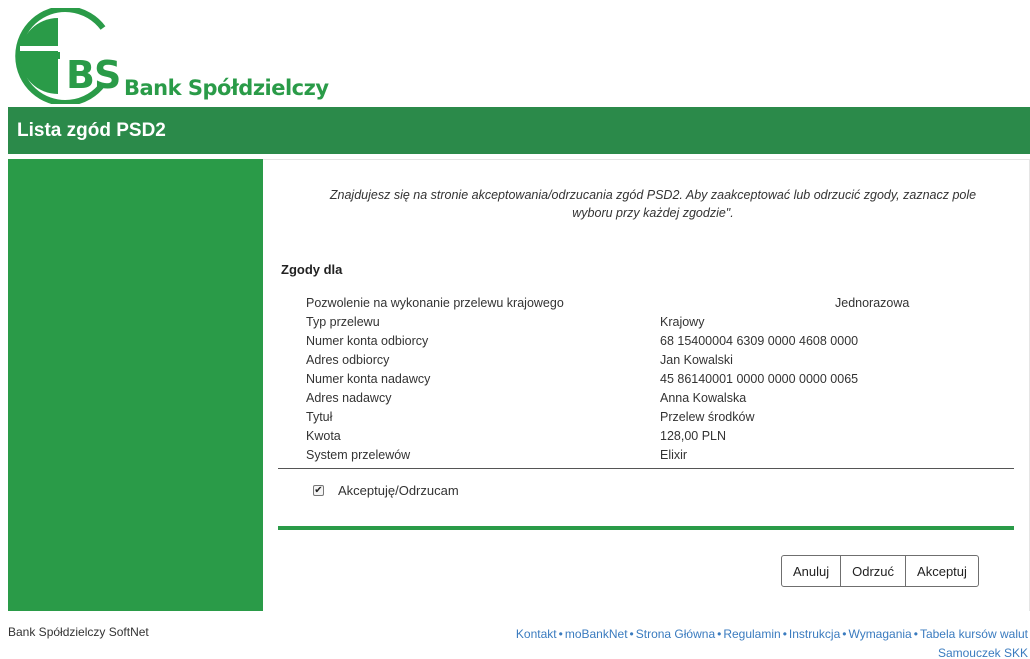 This screenshot has height=659, width=1030. Describe the element at coordinates (226, 88) in the screenshot. I see `logo-bank-name: Bank Spółdzielczy` at that location.